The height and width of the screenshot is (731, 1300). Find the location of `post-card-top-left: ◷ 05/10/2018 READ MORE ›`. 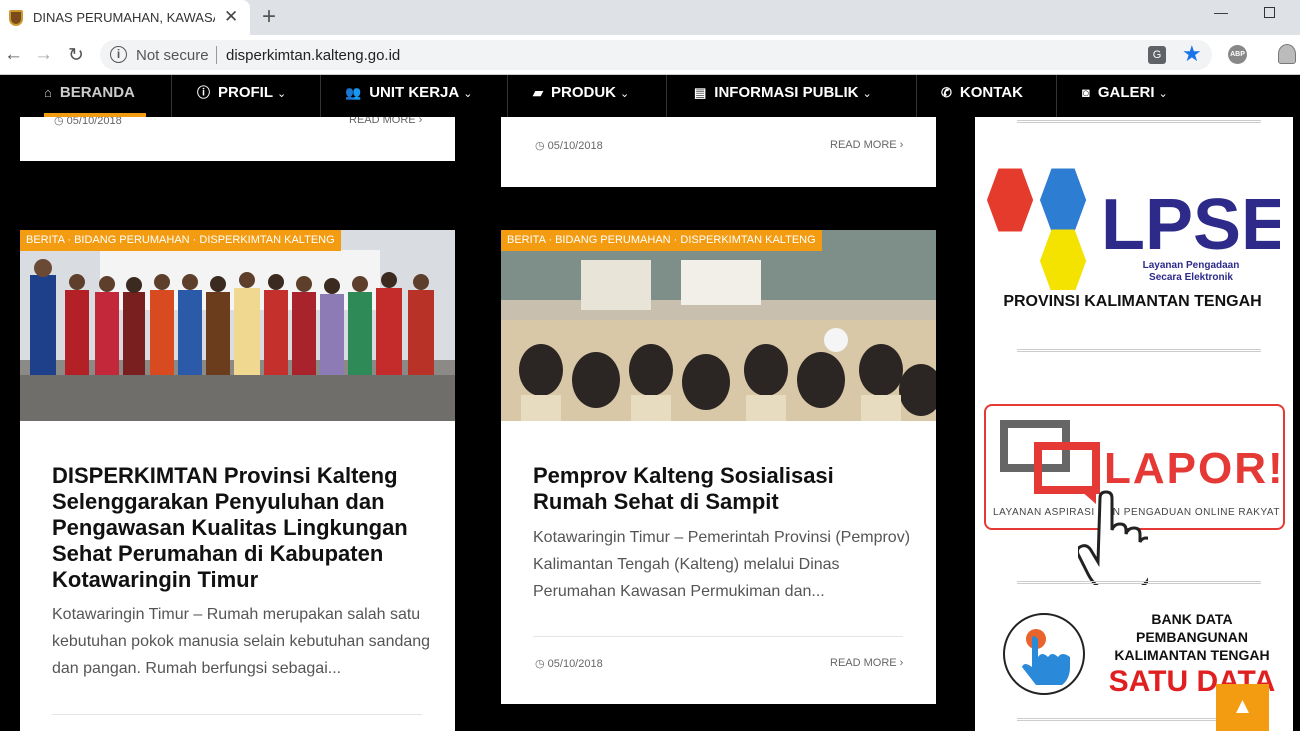

post-card-top-left: ◷ 05/10/2018 READ MORE › is located at coordinates (237, 139).